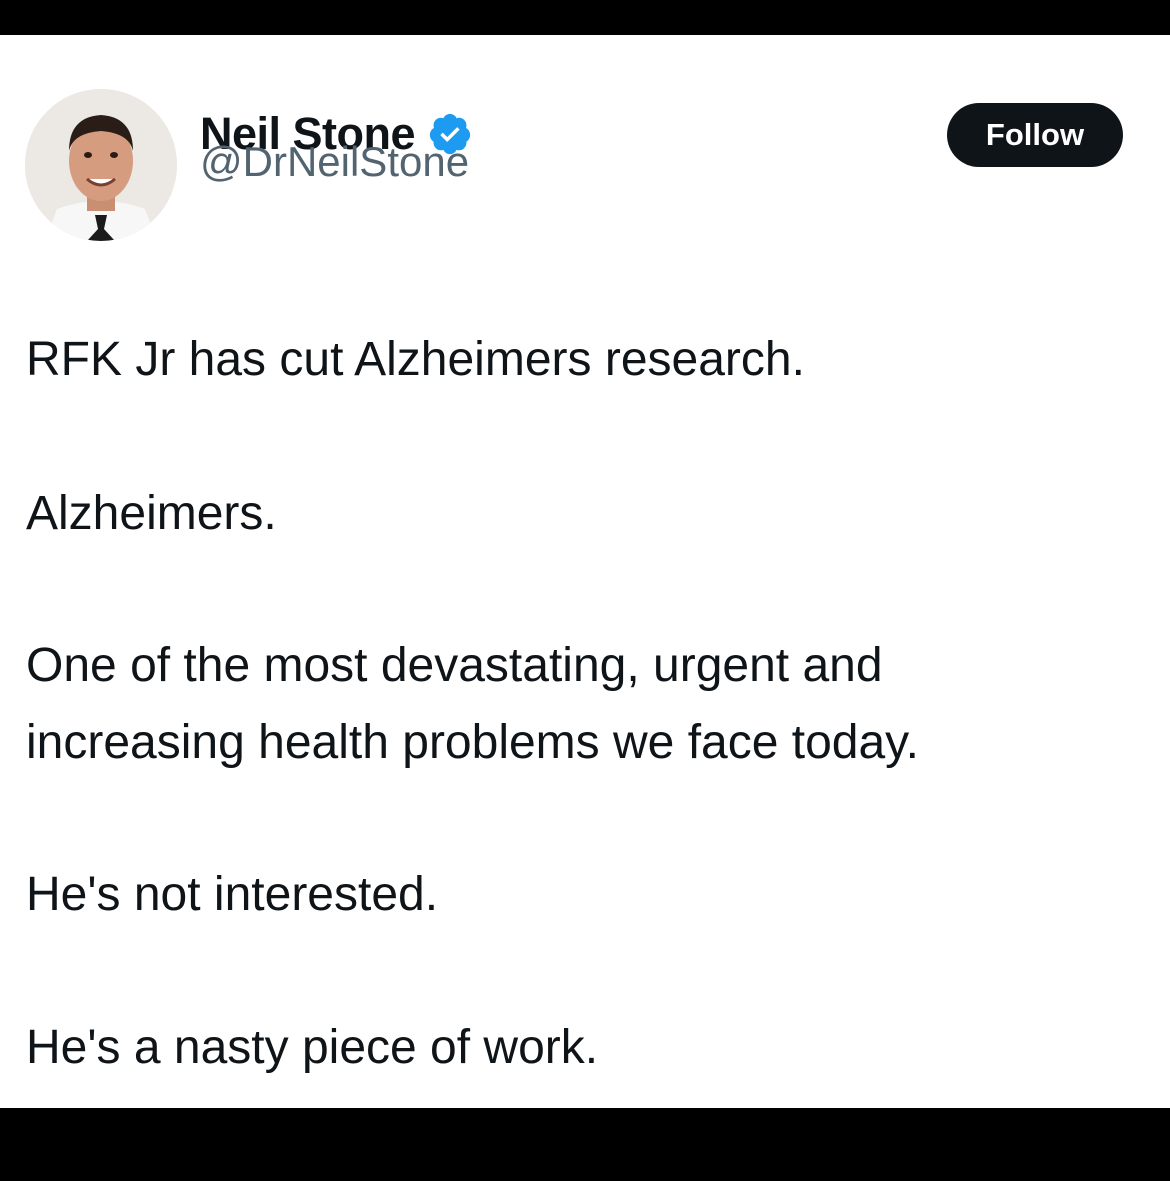 The width and height of the screenshot is (1170, 1181). What do you see at coordinates (585, 17) in the screenshot?
I see `top-frame-bar` at bounding box center [585, 17].